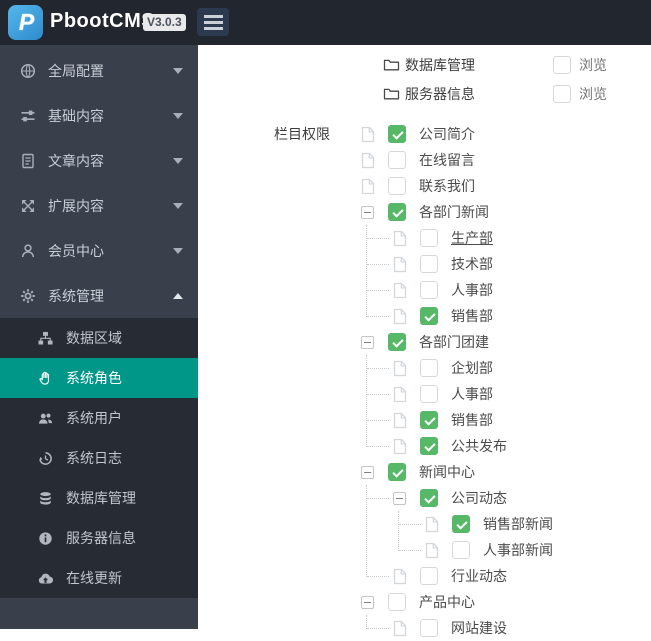  Describe the element at coordinates (76, 160) in the screenshot. I see `sidebar-item-label: 文章内容` at that location.